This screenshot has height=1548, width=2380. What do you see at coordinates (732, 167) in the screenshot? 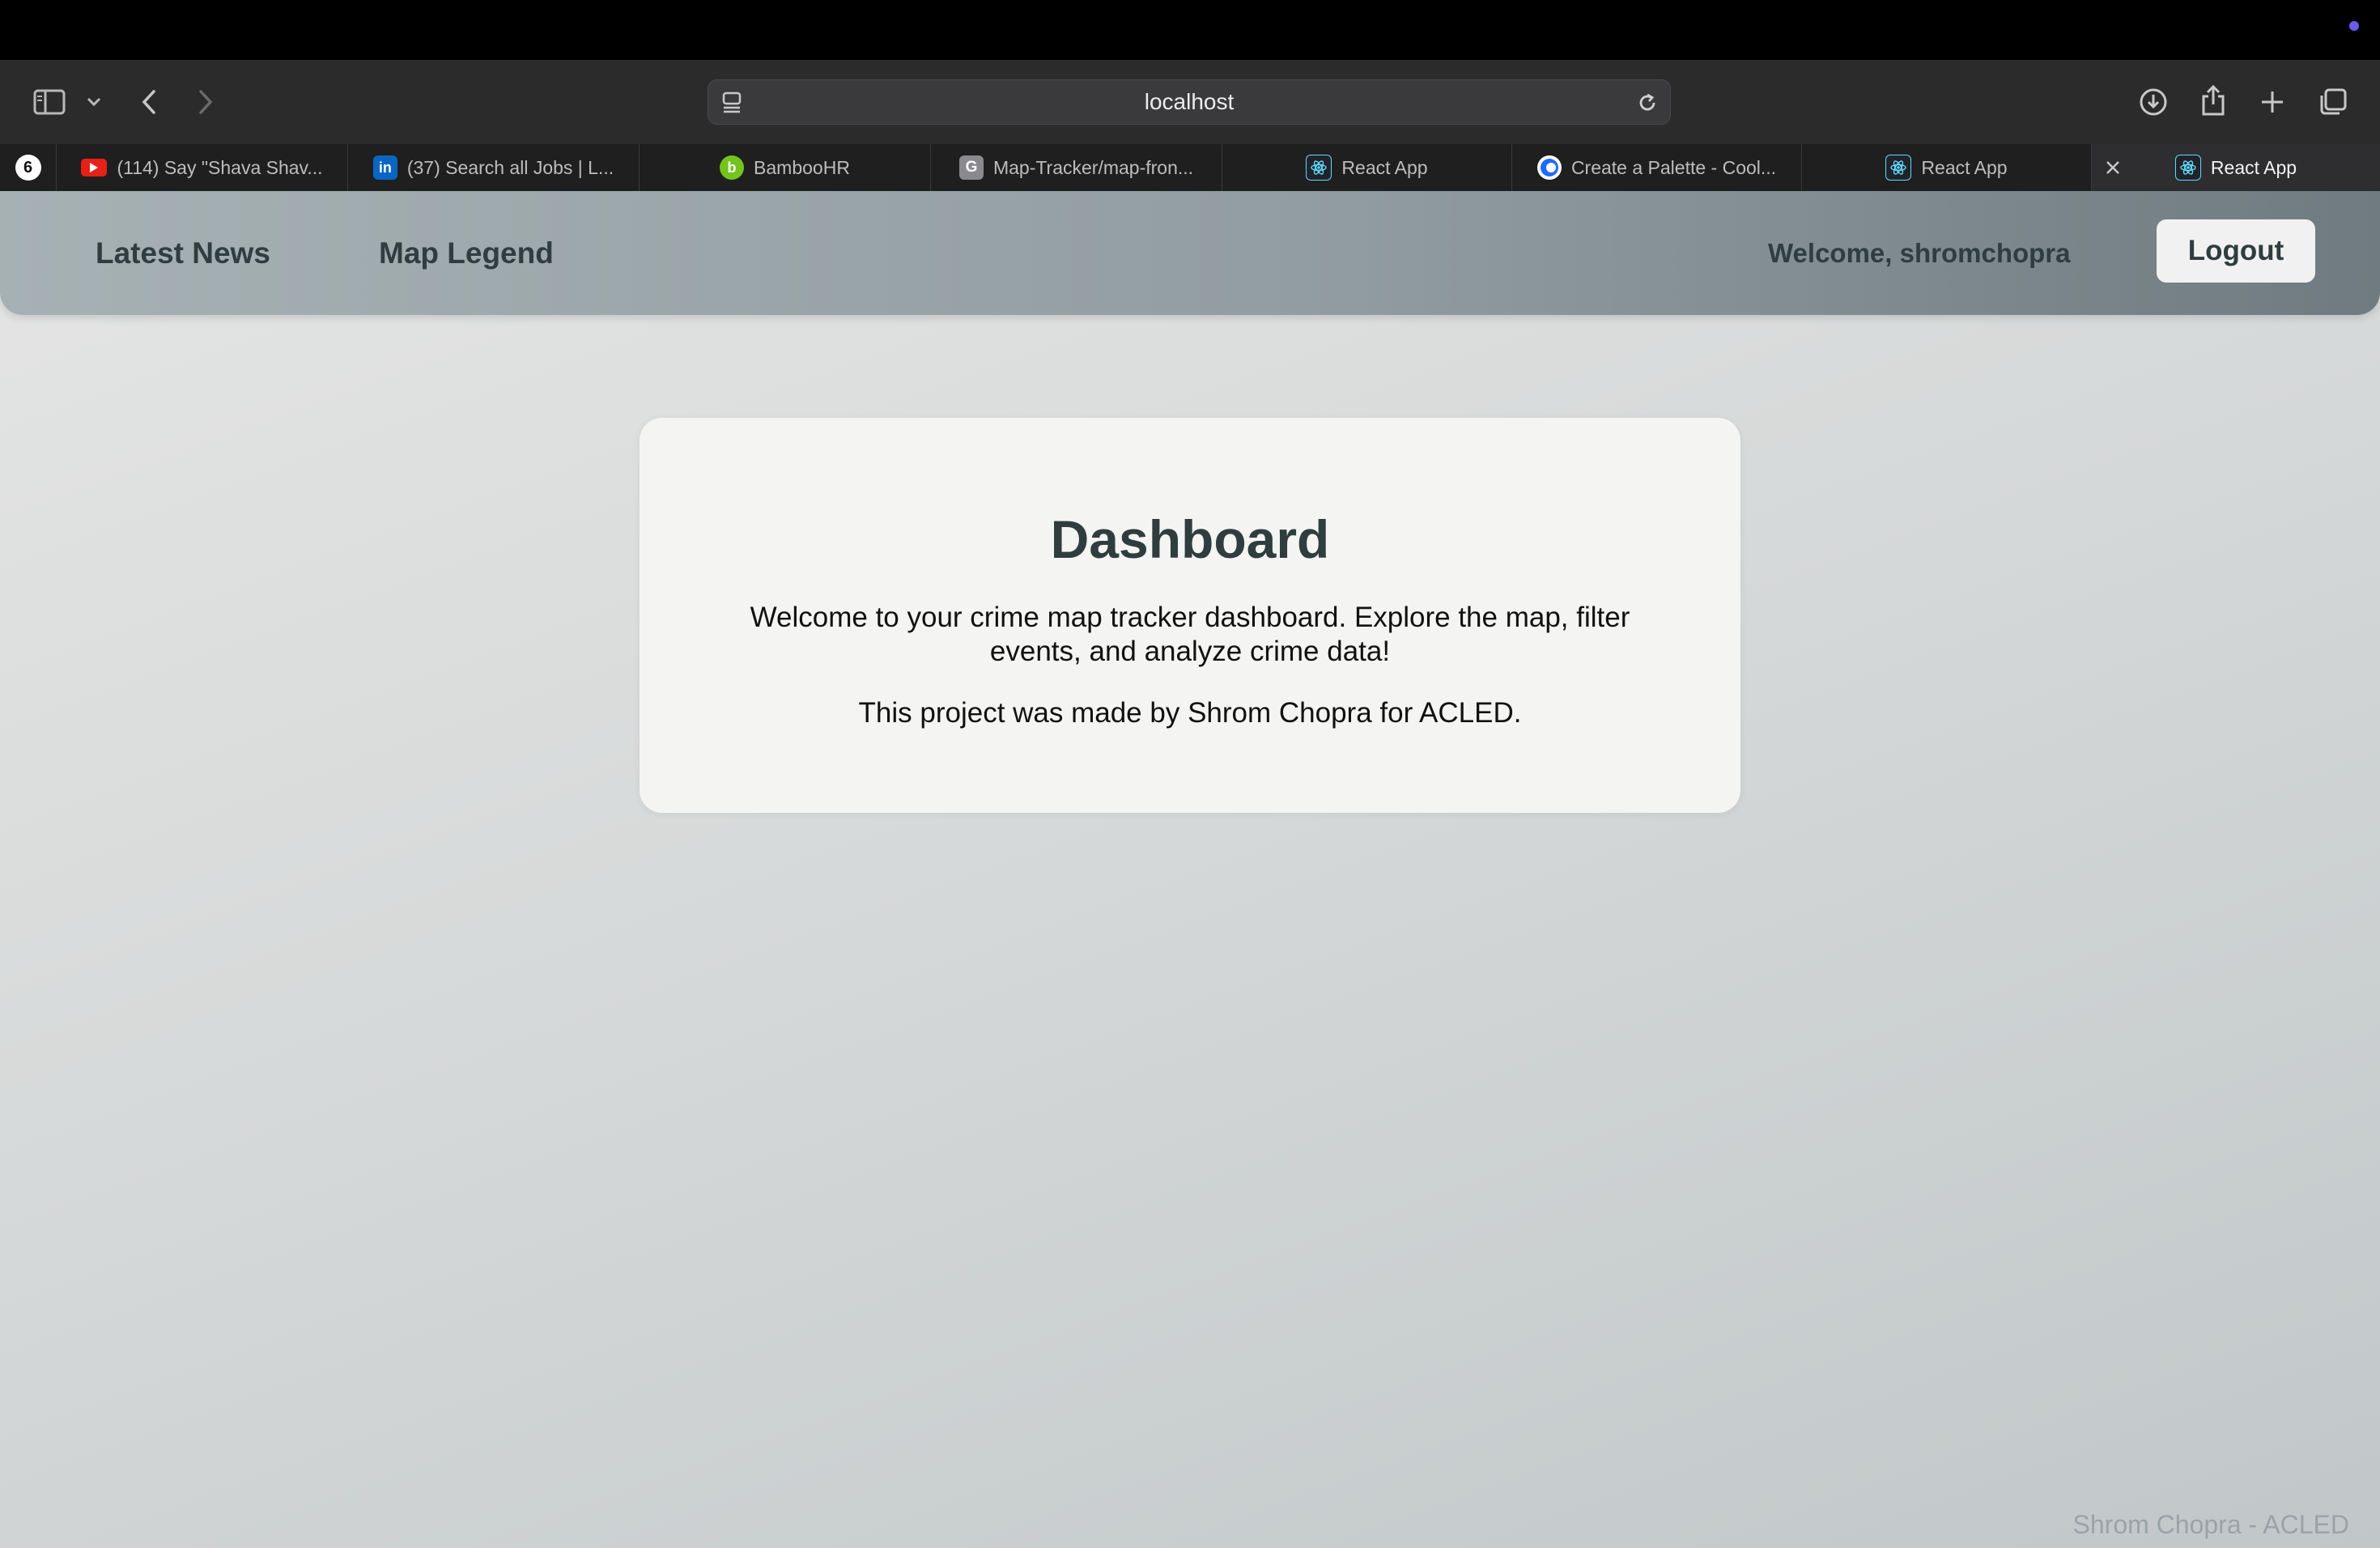
I see `bamboohr-icon: b` at bounding box center [732, 167].